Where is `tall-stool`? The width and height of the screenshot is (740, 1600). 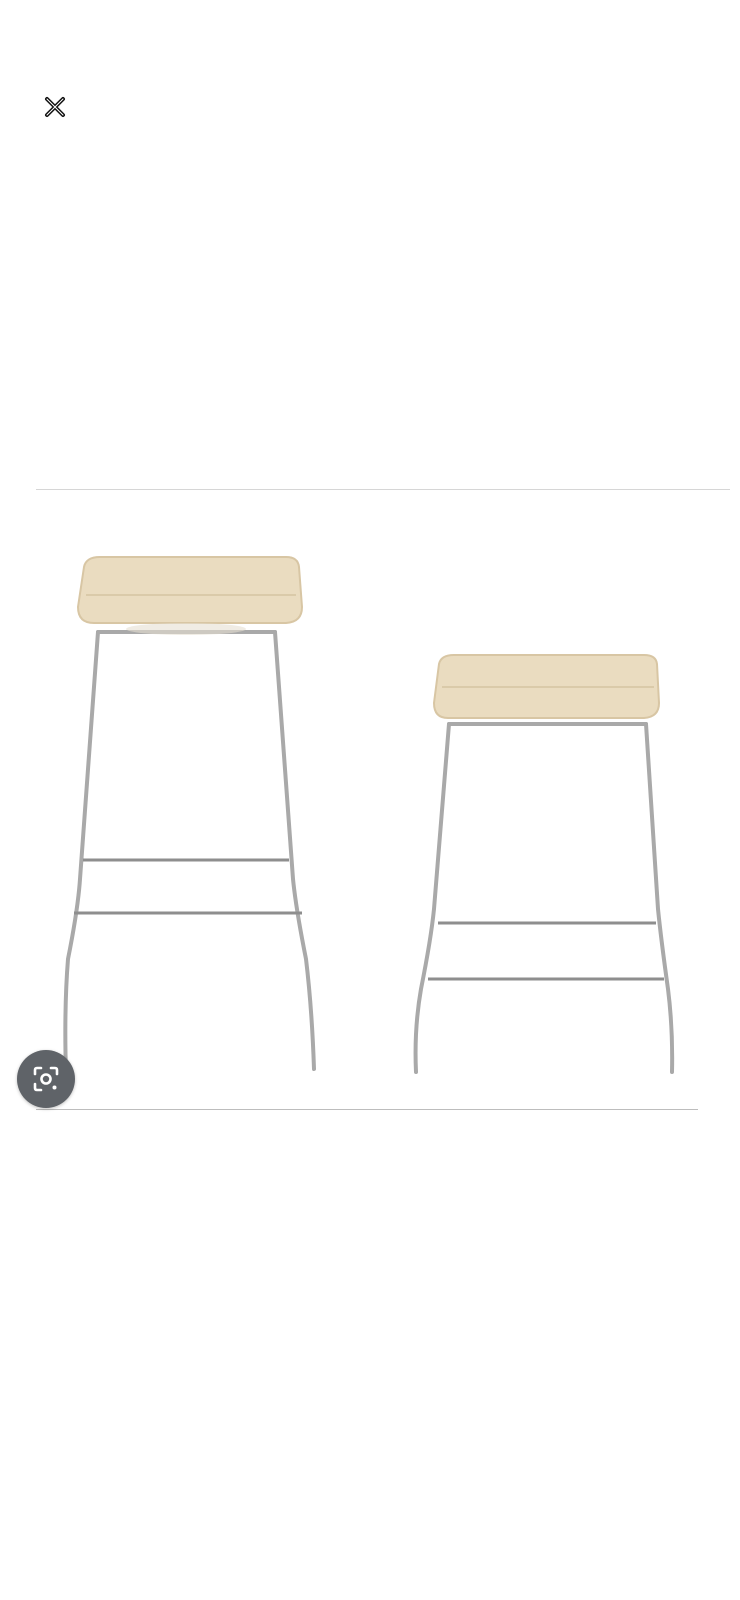
tall-stool is located at coordinates (189, 816).